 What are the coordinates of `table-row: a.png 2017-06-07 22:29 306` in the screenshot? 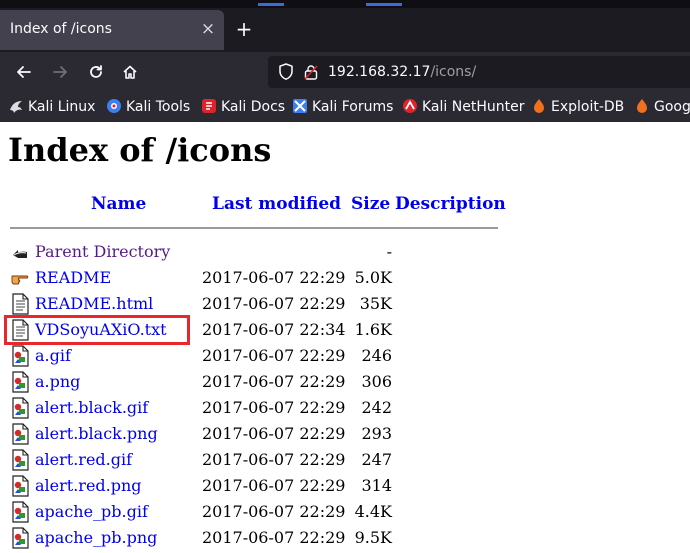 It's located at (345, 382).